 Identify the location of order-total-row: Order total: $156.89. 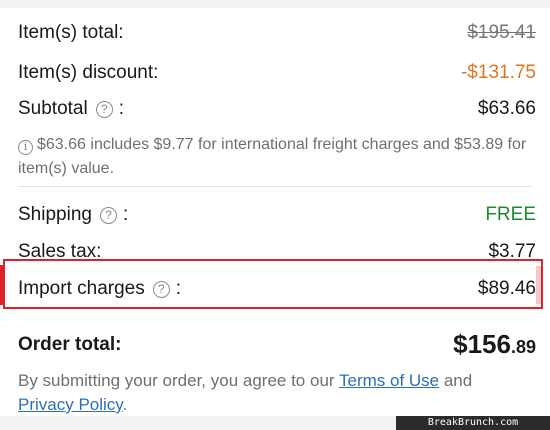
(277, 344).